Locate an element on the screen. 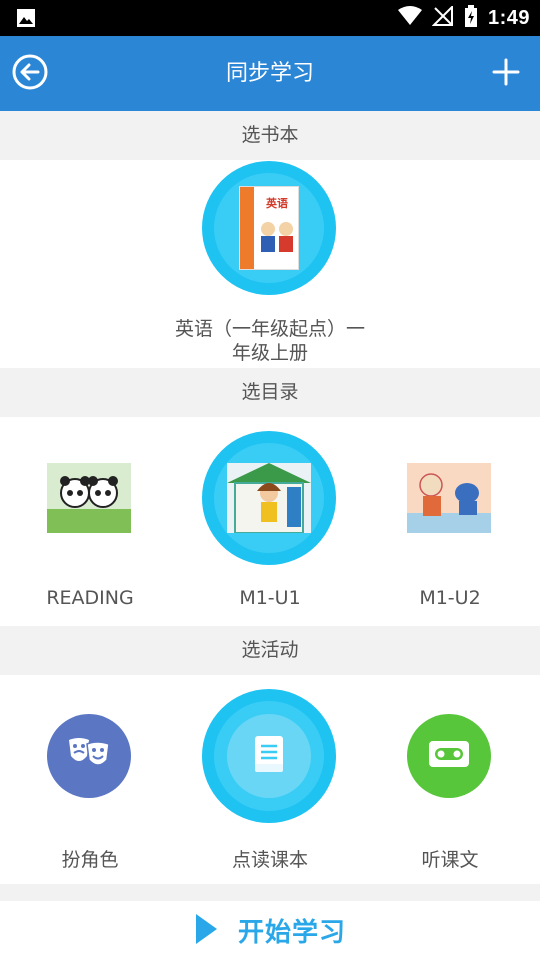  role-play-circle is located at coordinates (89, 756).